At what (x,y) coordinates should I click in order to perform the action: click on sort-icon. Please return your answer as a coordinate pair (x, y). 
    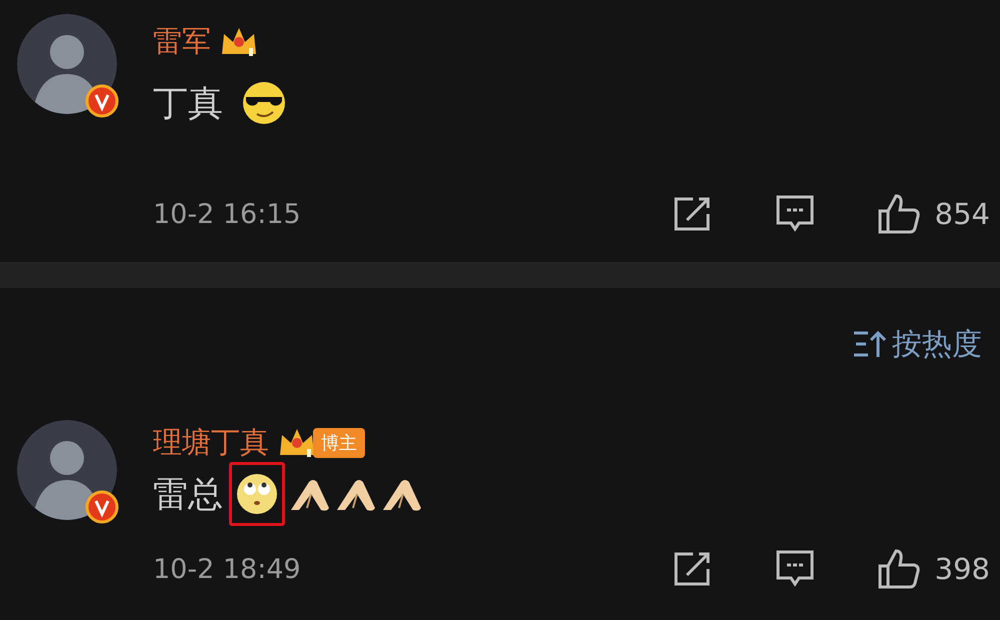
    Looking at the image, I should click on (869, 344).